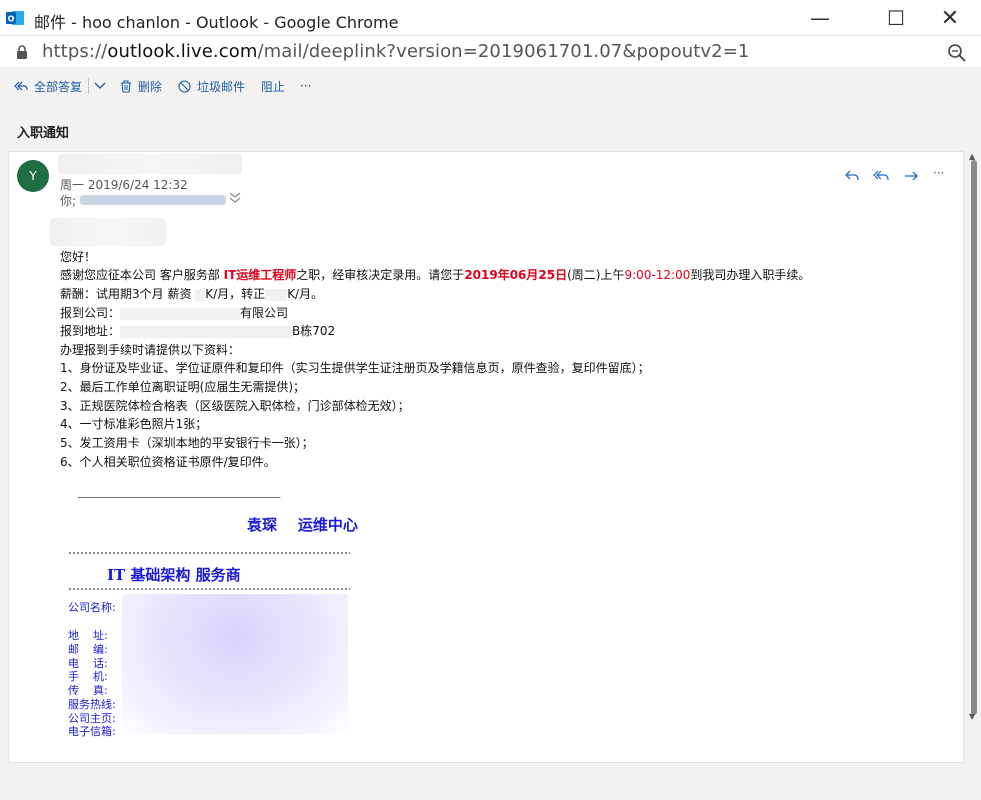  I want to click on materials-item-5: 5、发工资用卡（深圳本地的平安银行卡一张）；, so click(187, 443).